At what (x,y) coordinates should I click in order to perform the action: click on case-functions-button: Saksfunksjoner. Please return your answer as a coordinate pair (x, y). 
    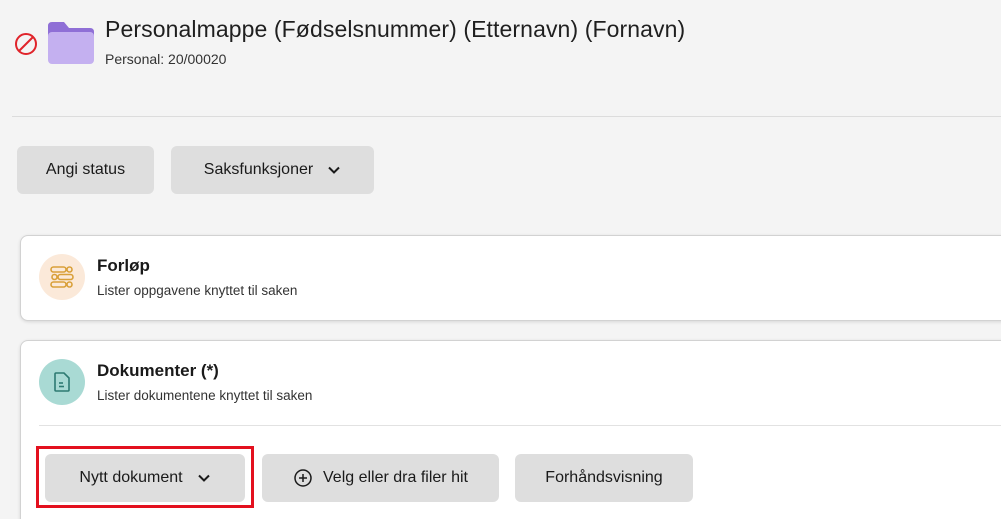
    Looking at the image, I should click on (272, 170).